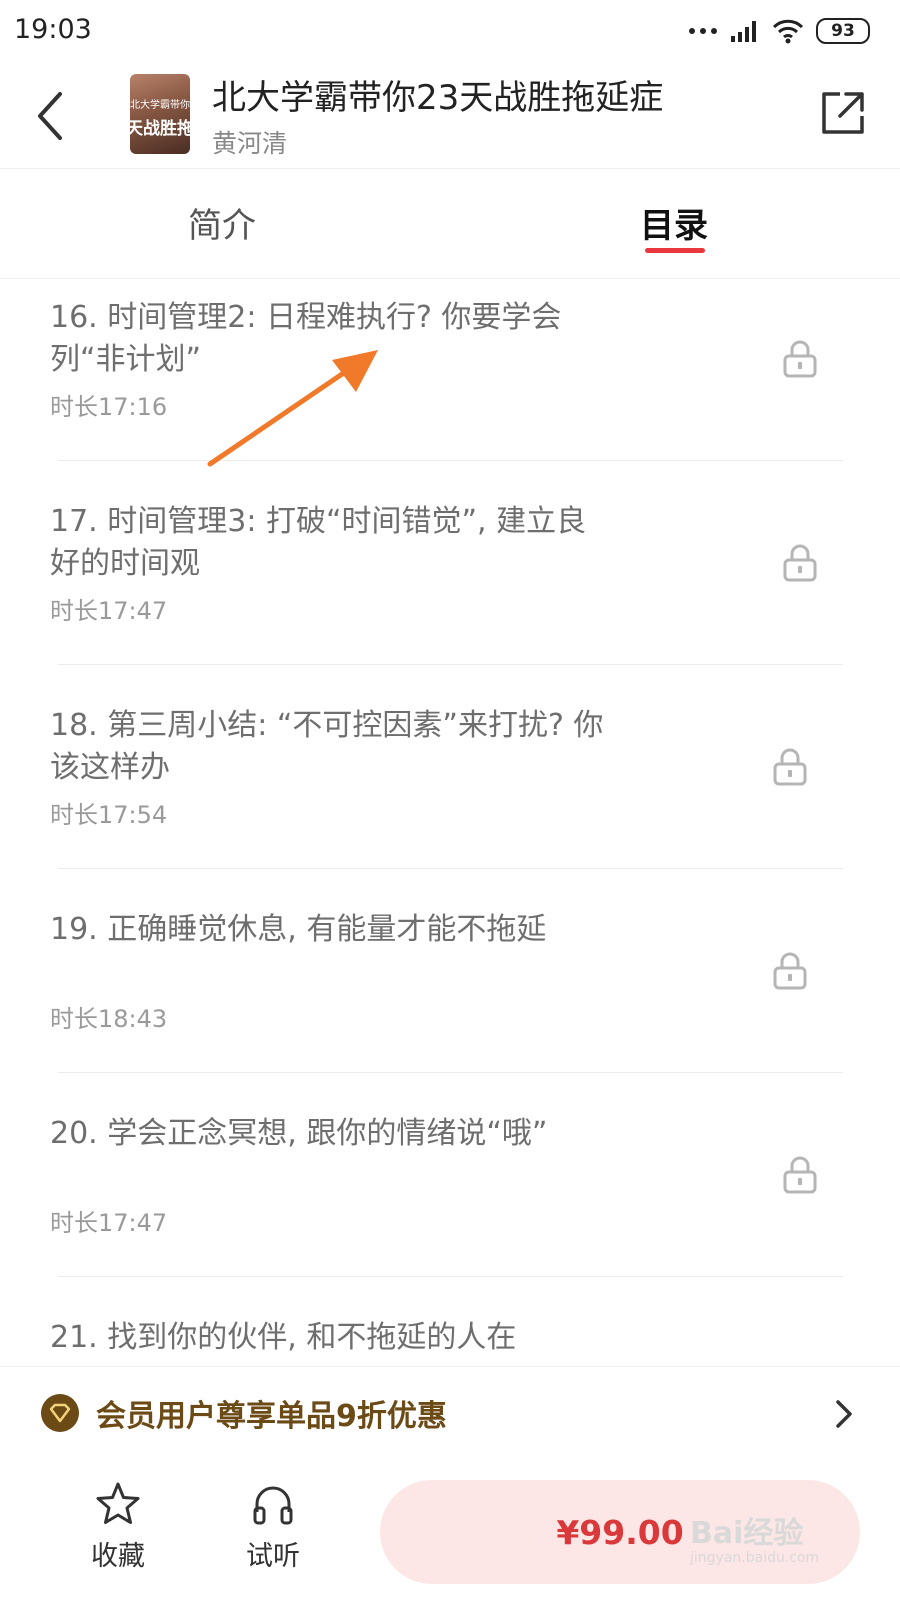 Image resolution: width=900 pixels, height=1600 pixels. What do you see at coordinates (52, 116) in the screenshot?
I see `back-icon` at bounding box center [52, 116].